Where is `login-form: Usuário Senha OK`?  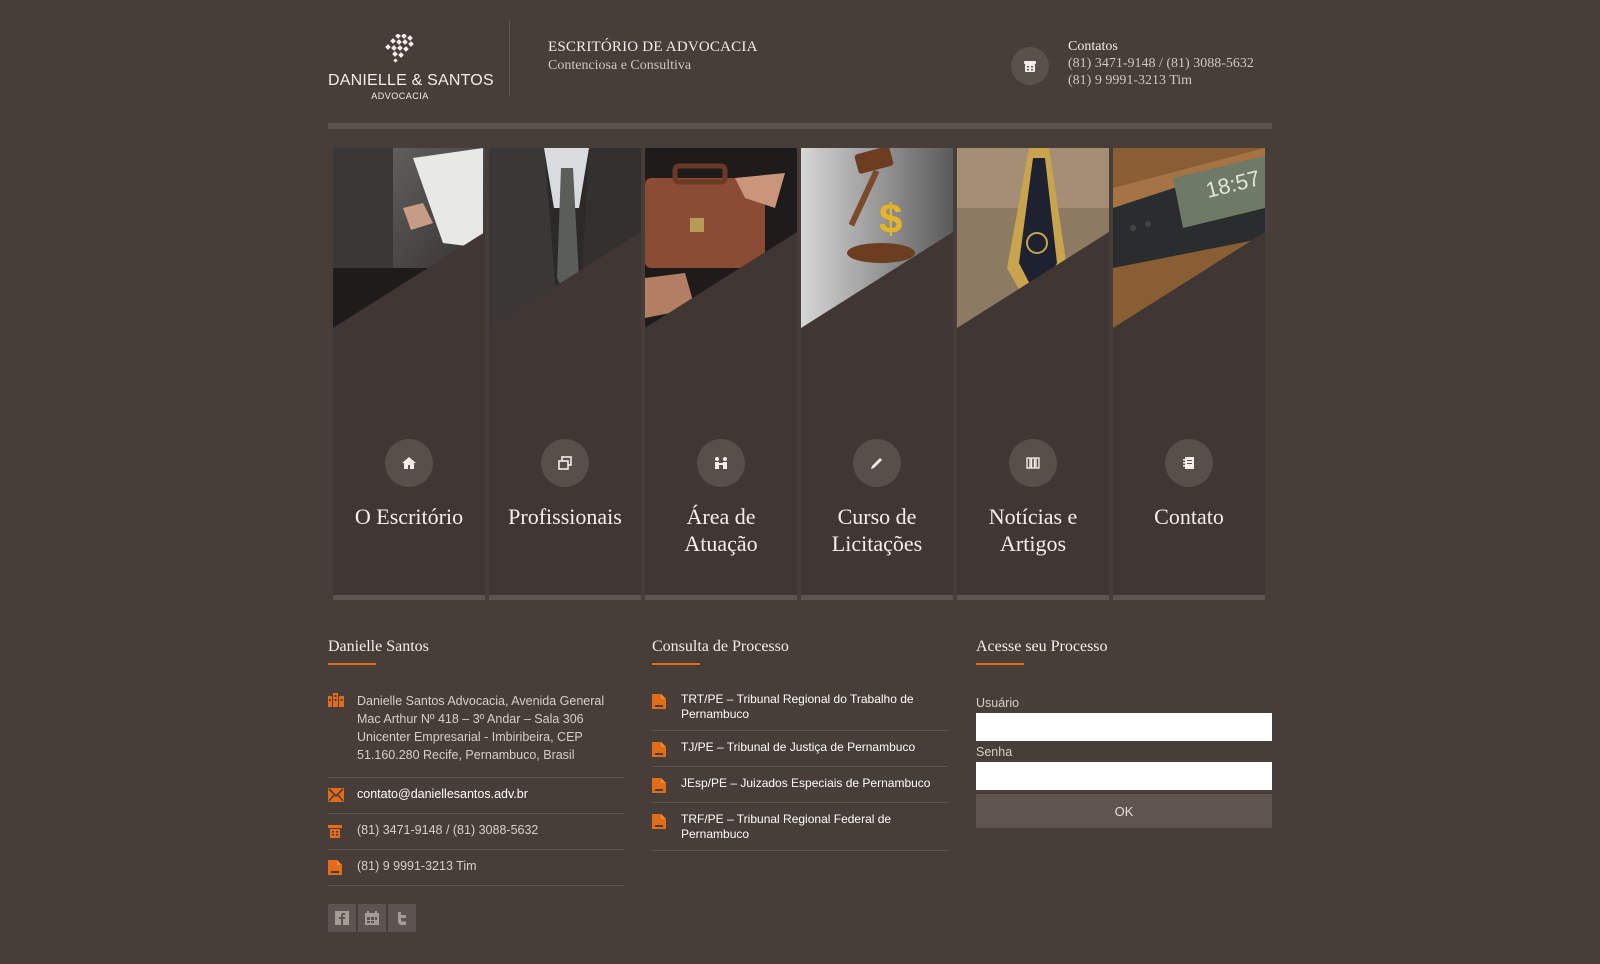
login-form: Usuário Senha OK is located at coordinates (1124, 762).